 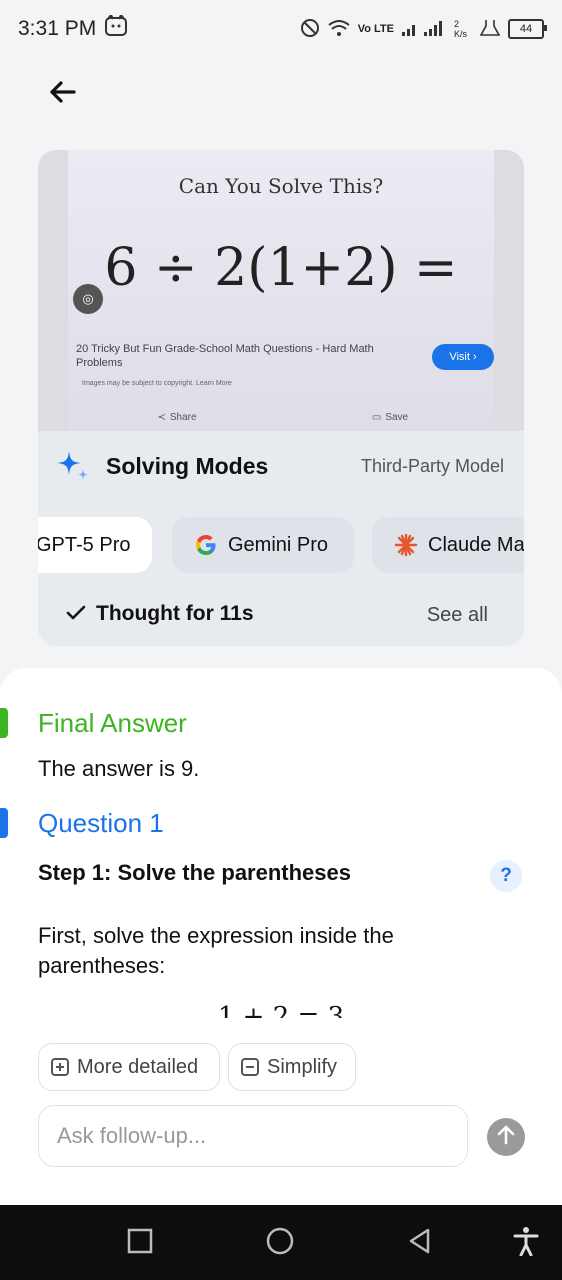 I want to click on arrow-left-icon, so click(x=62, y=94).